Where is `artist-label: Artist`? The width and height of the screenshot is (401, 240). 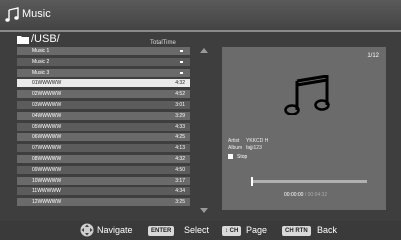 artist-label: Artist is located at coordinates (234, 141).